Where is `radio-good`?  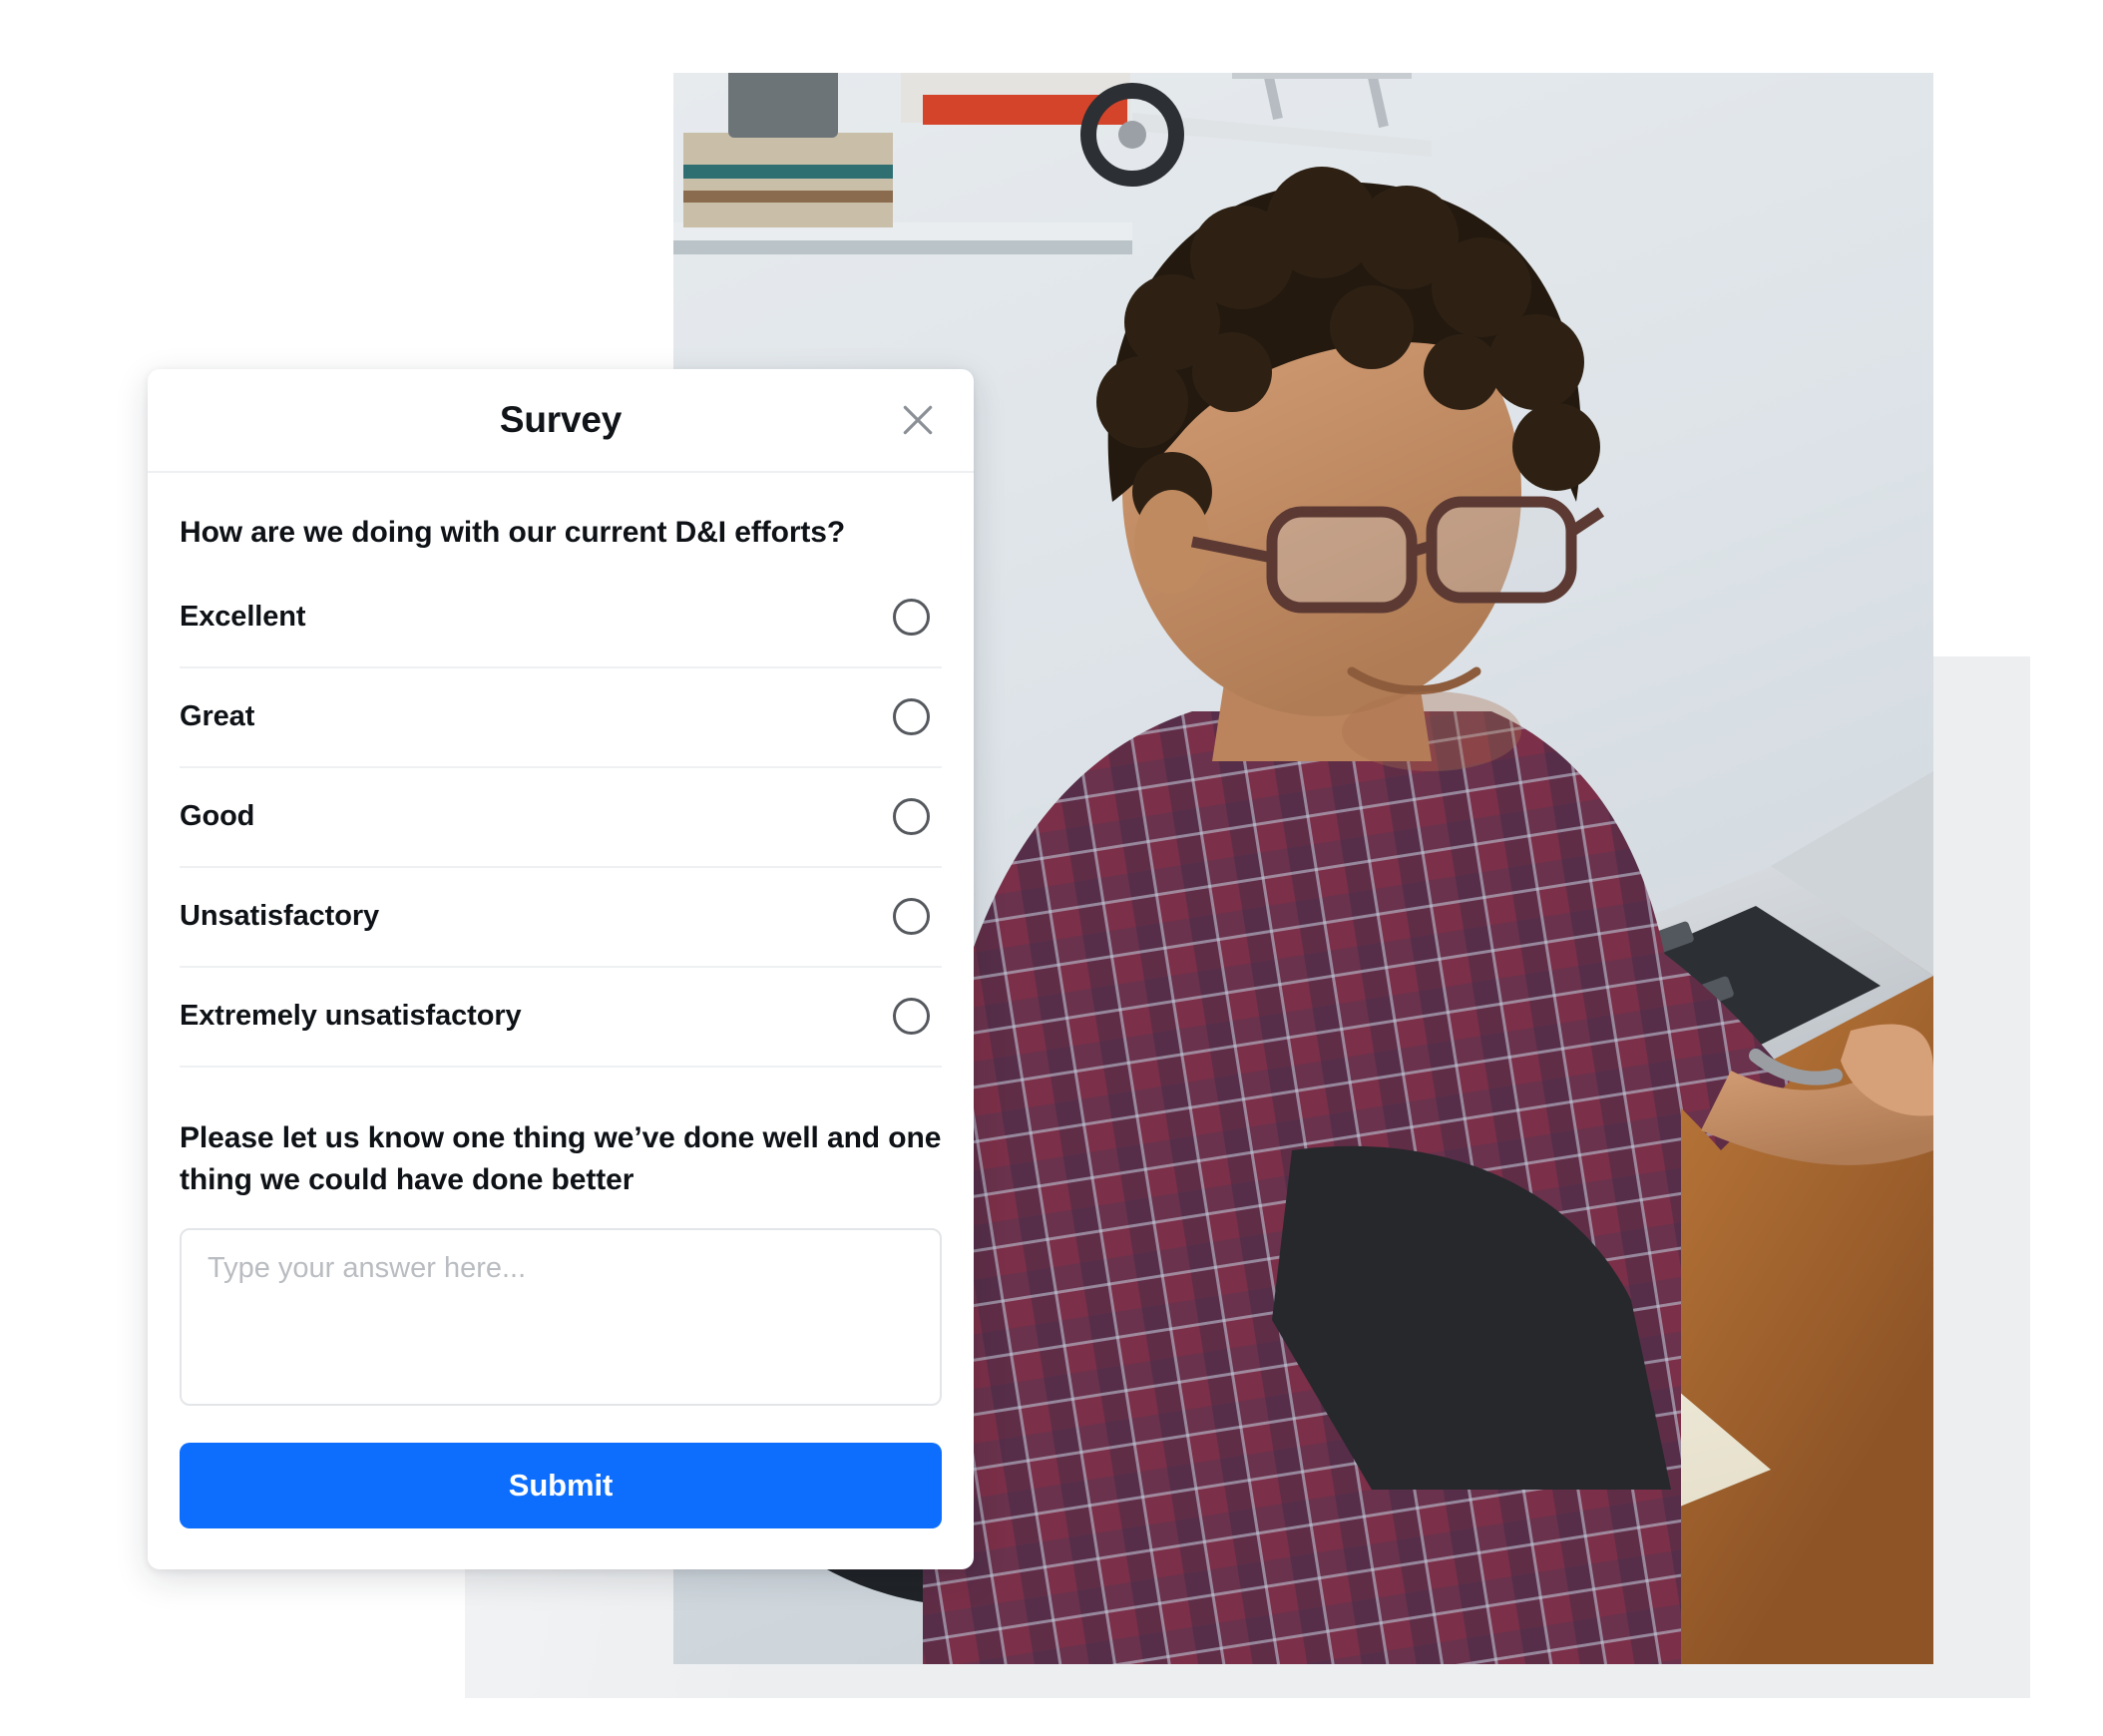 radio-good is located at coordinates (911, 817).